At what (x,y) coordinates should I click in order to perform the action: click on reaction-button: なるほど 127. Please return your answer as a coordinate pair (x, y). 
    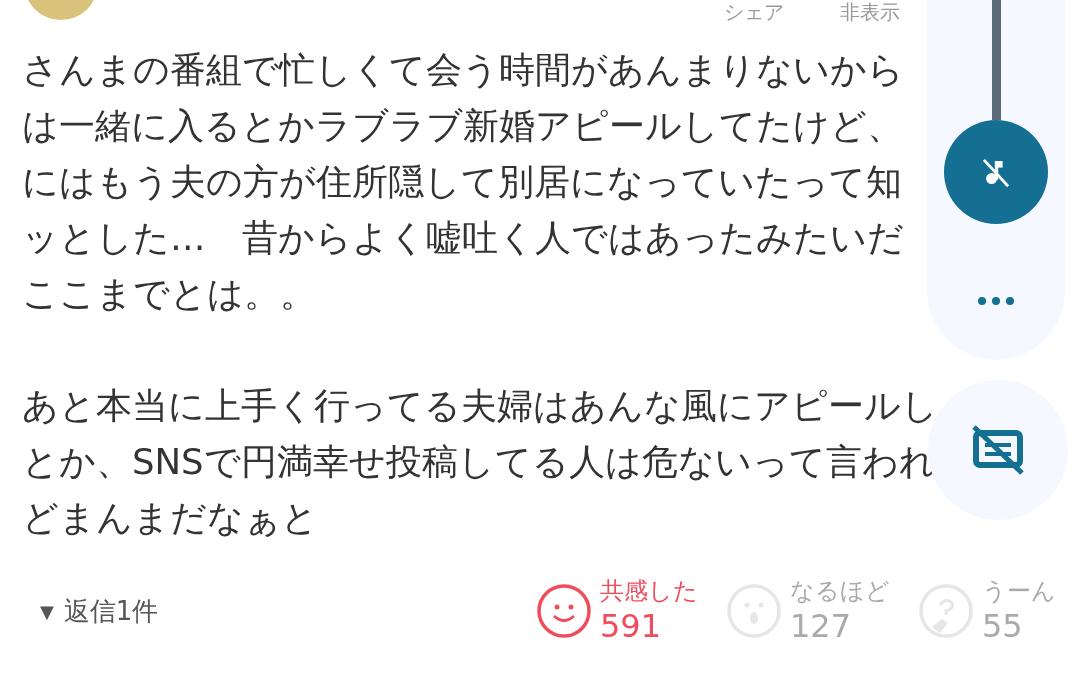
    Looking at the image, I should click on (808, 611).